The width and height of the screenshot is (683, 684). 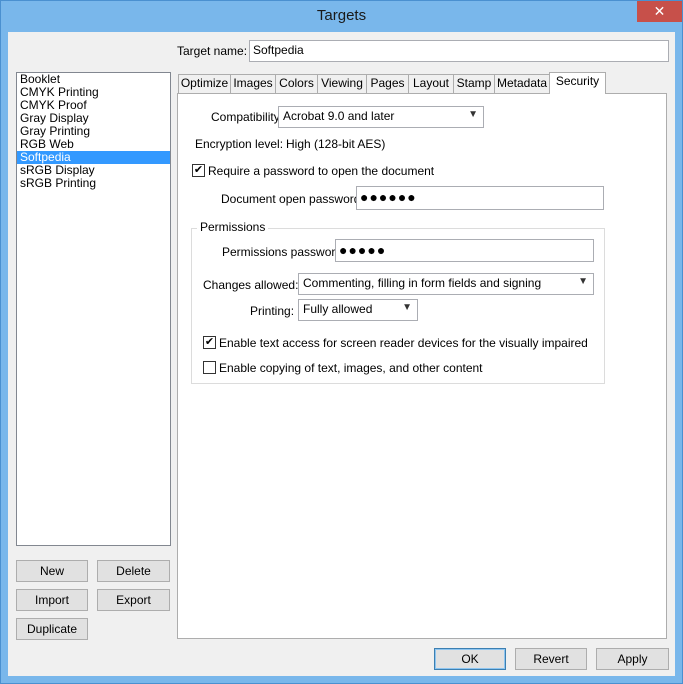 I want to click on close-icon: ✕, so click(x=659, y=11).